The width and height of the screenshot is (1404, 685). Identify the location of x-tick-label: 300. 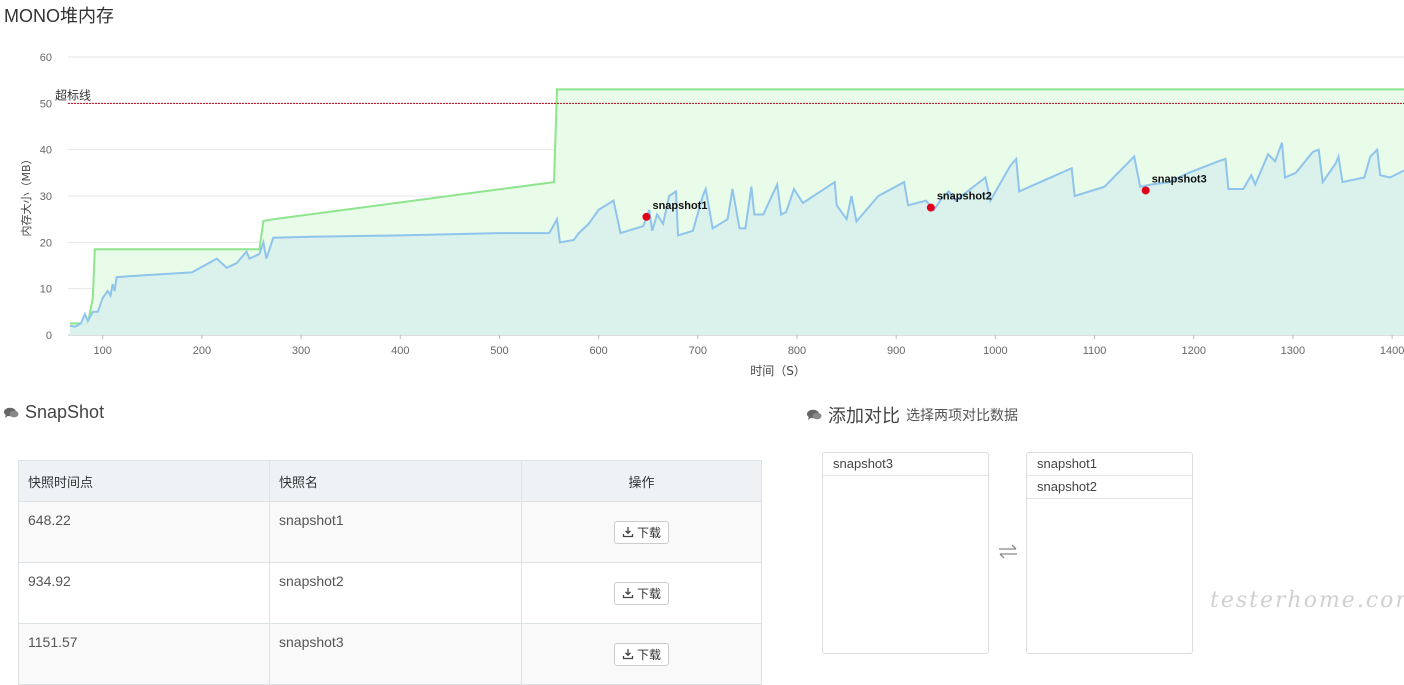
(301, 351).